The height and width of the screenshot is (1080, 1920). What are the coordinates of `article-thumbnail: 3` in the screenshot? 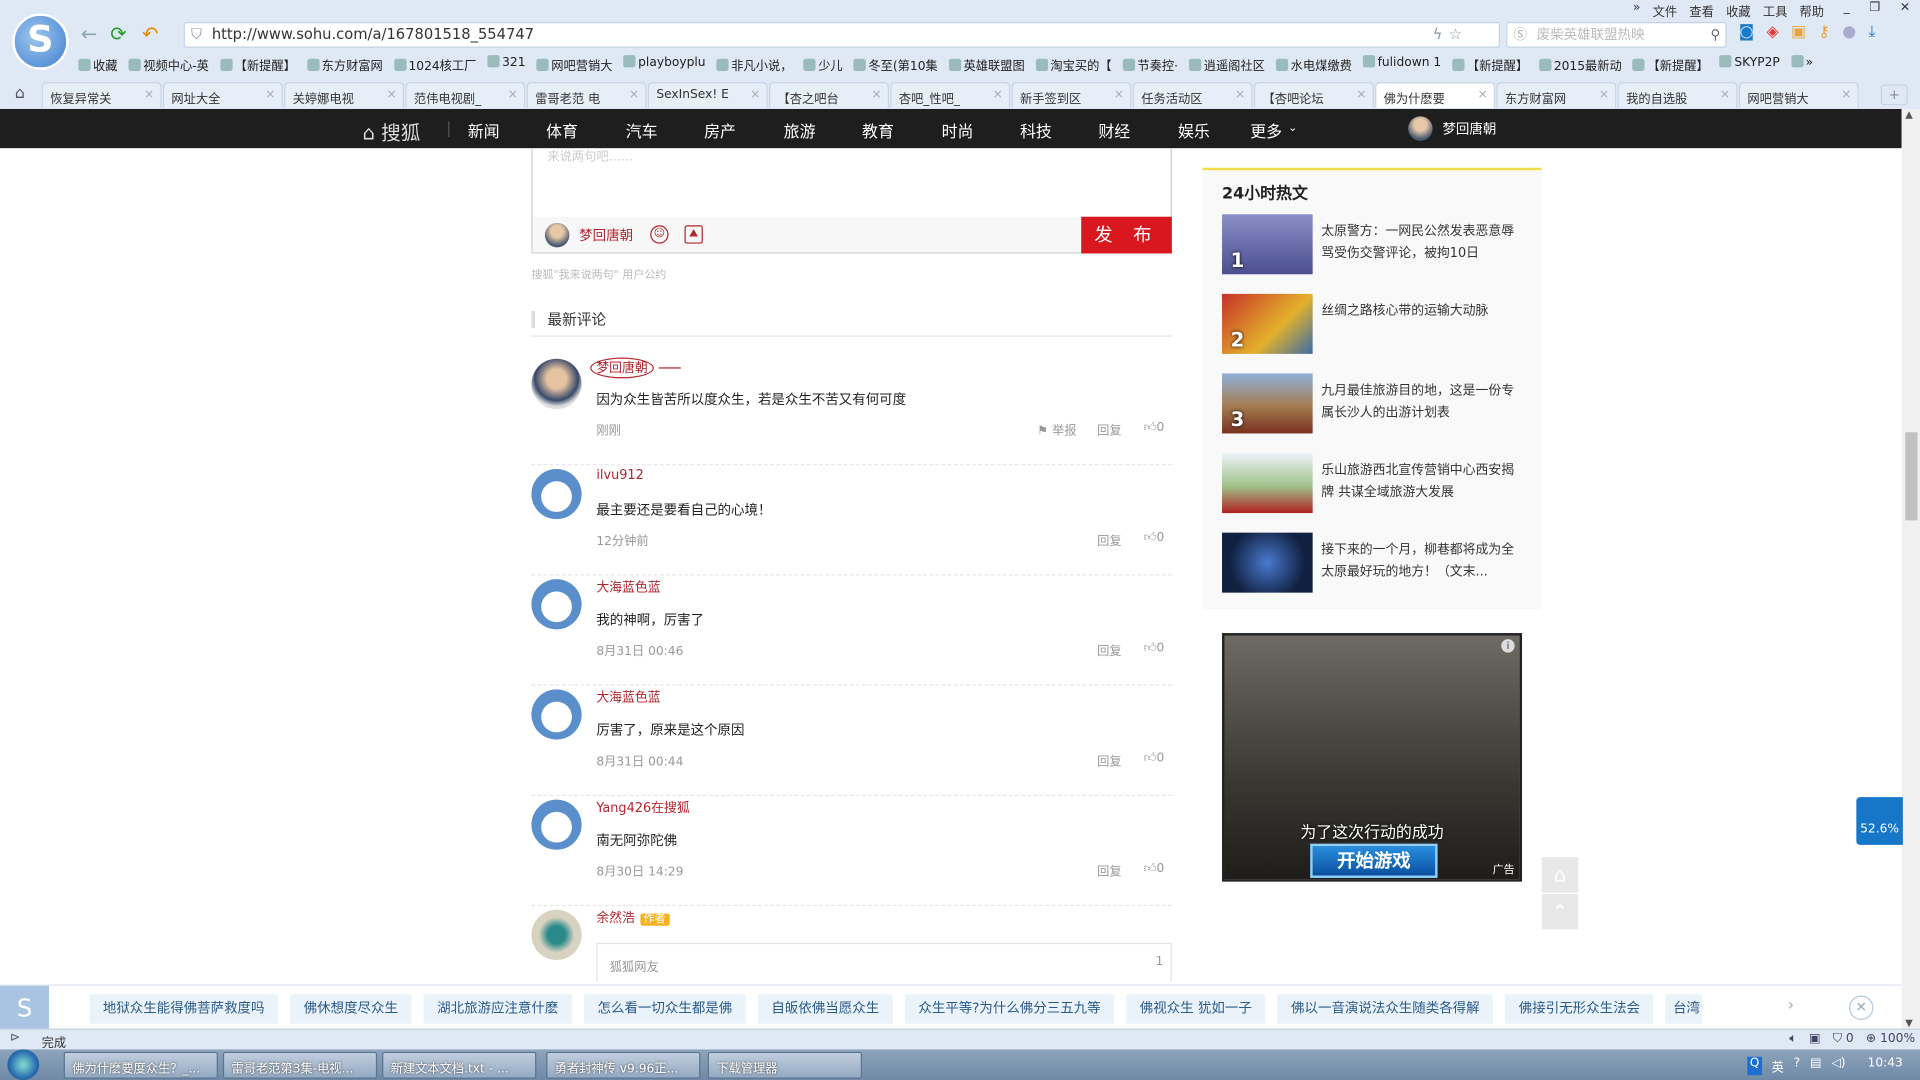 It's located at (1267, 403).